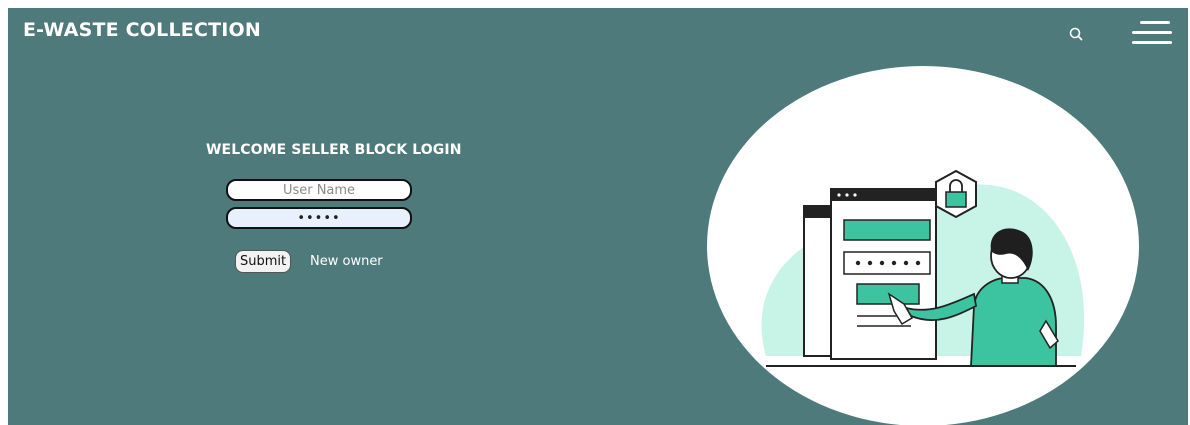  What do you see at coordinates (1153, 34) in the screenshot?
I see `hamburger-menu-icon` at bounding box center [1153, 34].